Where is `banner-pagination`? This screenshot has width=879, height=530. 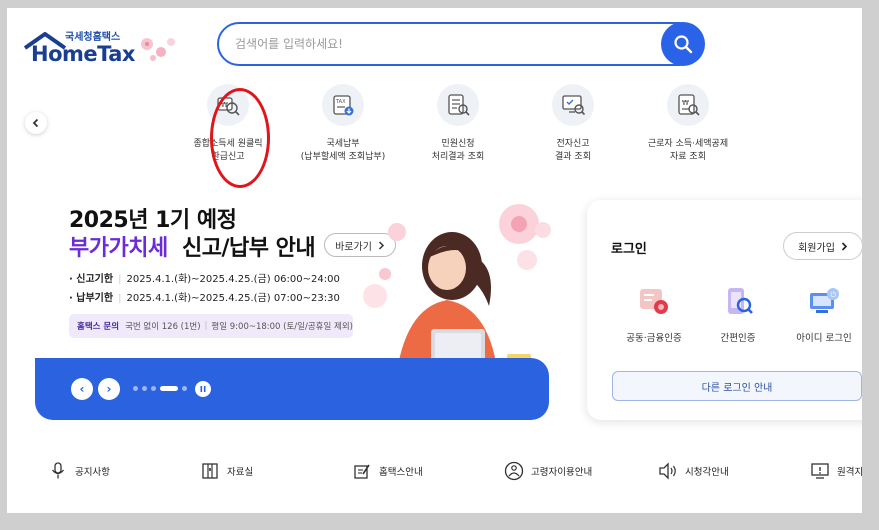 banner-pagination is located at coordinates (160, 388).